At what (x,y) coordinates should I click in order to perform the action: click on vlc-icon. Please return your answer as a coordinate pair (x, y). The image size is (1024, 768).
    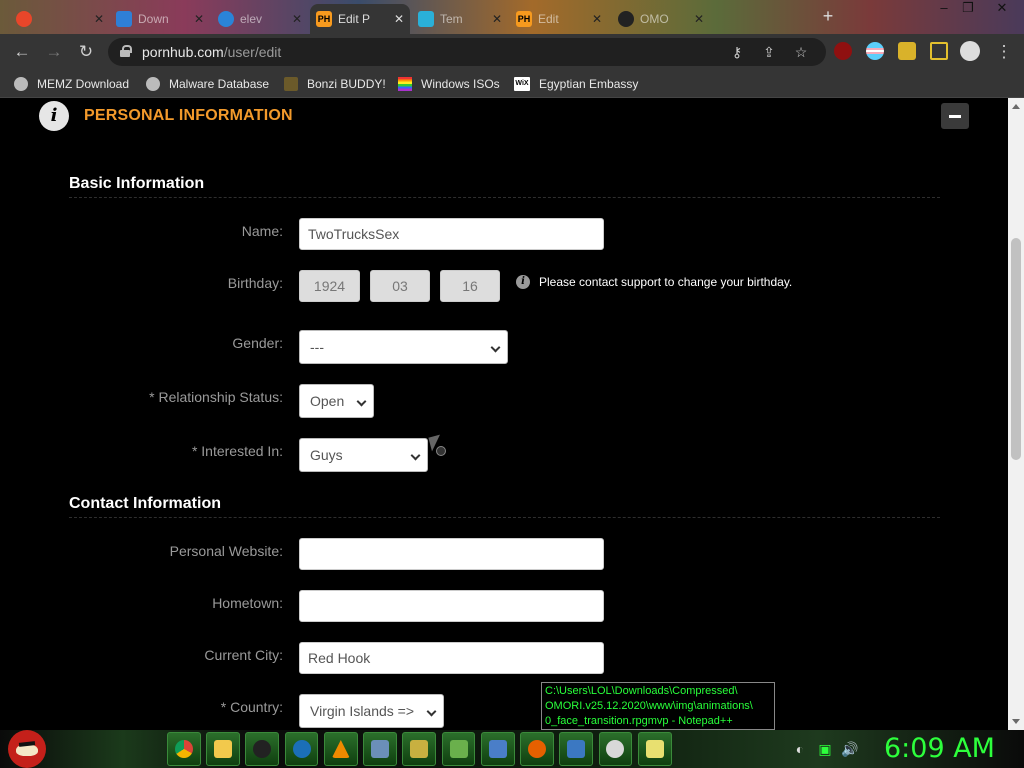
    Looking at the image, I should click on (340, 749).